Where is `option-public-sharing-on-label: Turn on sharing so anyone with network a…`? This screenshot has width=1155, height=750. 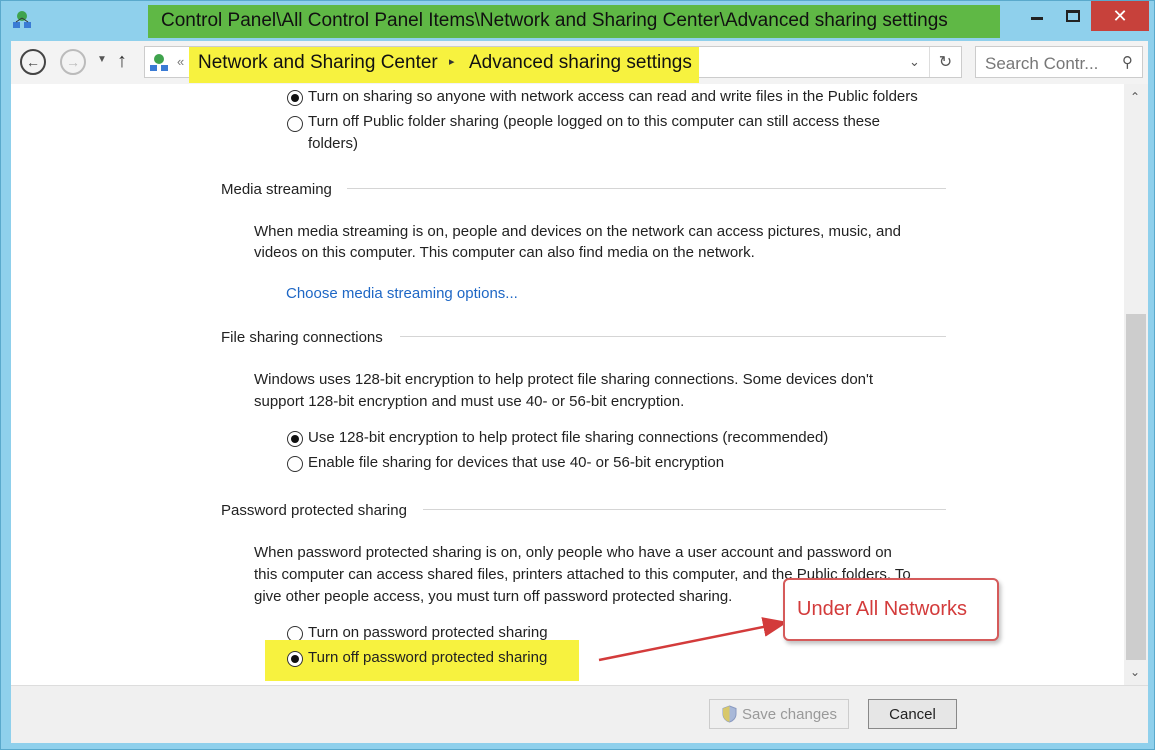 option-public-sharing-on-label: Turn on sharing so anyone with network a… is located at coordinates (613, 97).